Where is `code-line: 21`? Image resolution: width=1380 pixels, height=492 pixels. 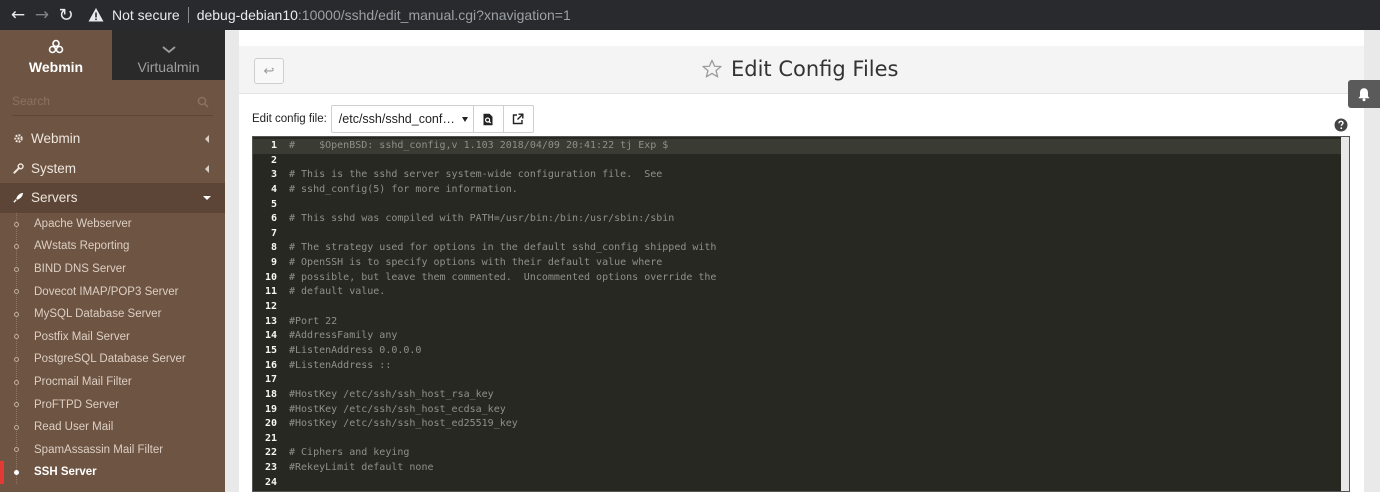 code-line: 21 is located at coordinates (801, 439).